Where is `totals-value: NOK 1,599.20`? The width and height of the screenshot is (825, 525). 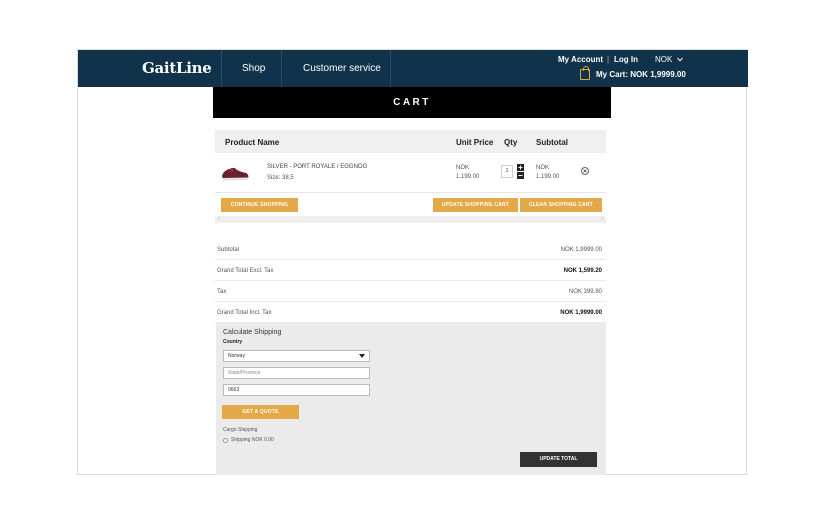 totals-value: NOK 1,599.20 is located at coordinates (582, 271).